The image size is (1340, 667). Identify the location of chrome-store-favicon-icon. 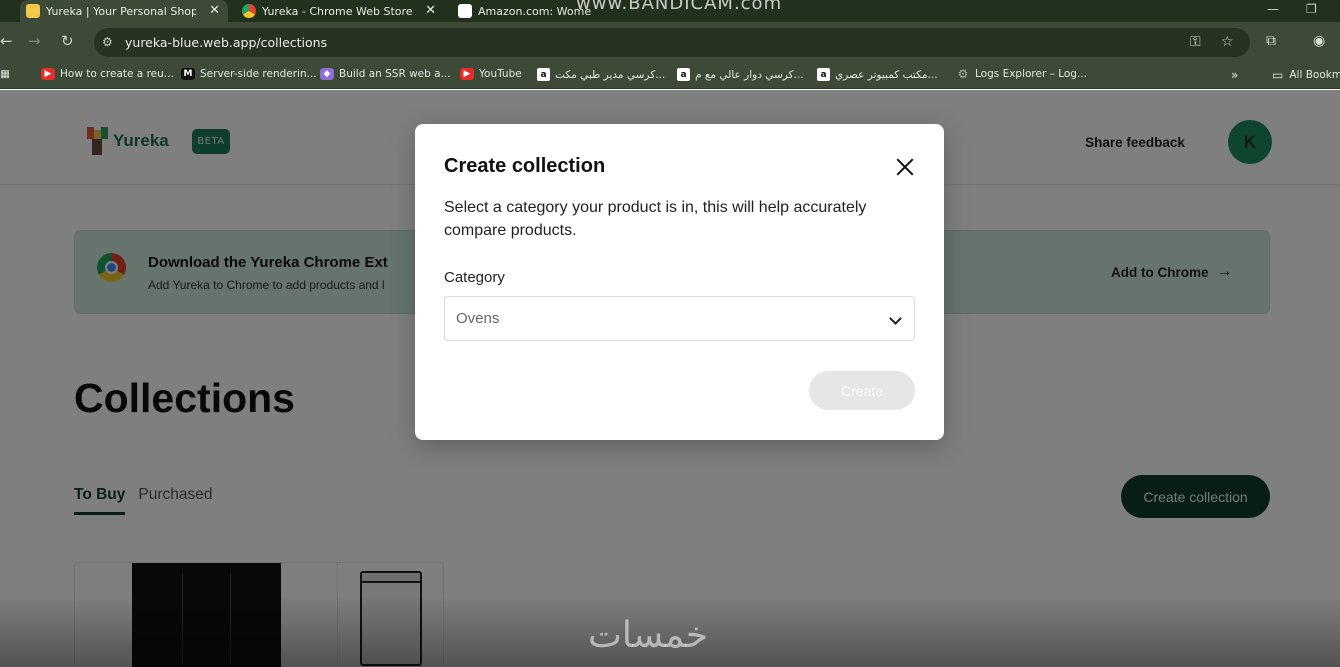
(249, 11).